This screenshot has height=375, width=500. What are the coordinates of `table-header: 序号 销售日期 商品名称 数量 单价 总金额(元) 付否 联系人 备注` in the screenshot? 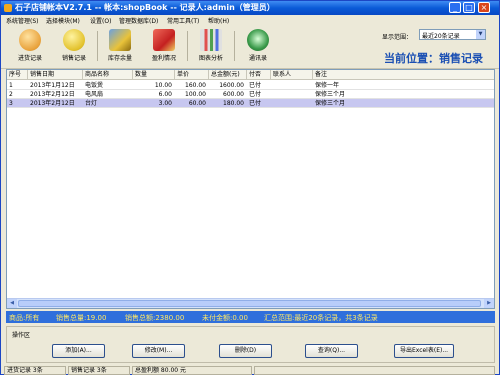 It's located at (250, 75).